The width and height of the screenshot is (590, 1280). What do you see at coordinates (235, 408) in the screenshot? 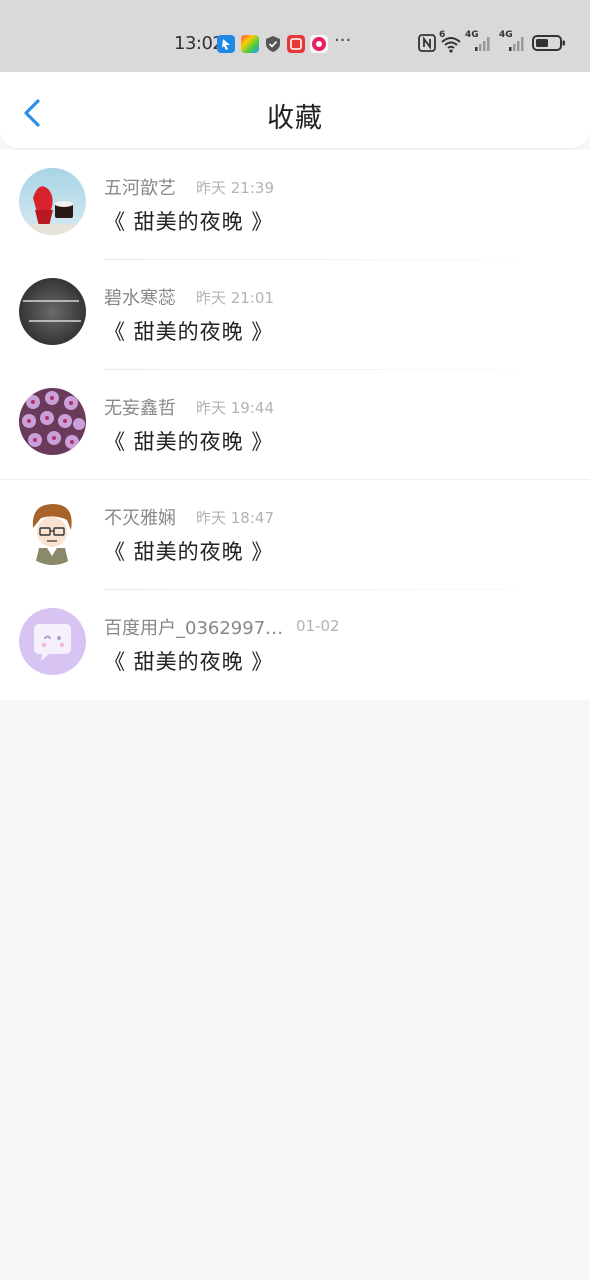
I see `item-time: 昨天 19:44` at bounding box center [235, 408].